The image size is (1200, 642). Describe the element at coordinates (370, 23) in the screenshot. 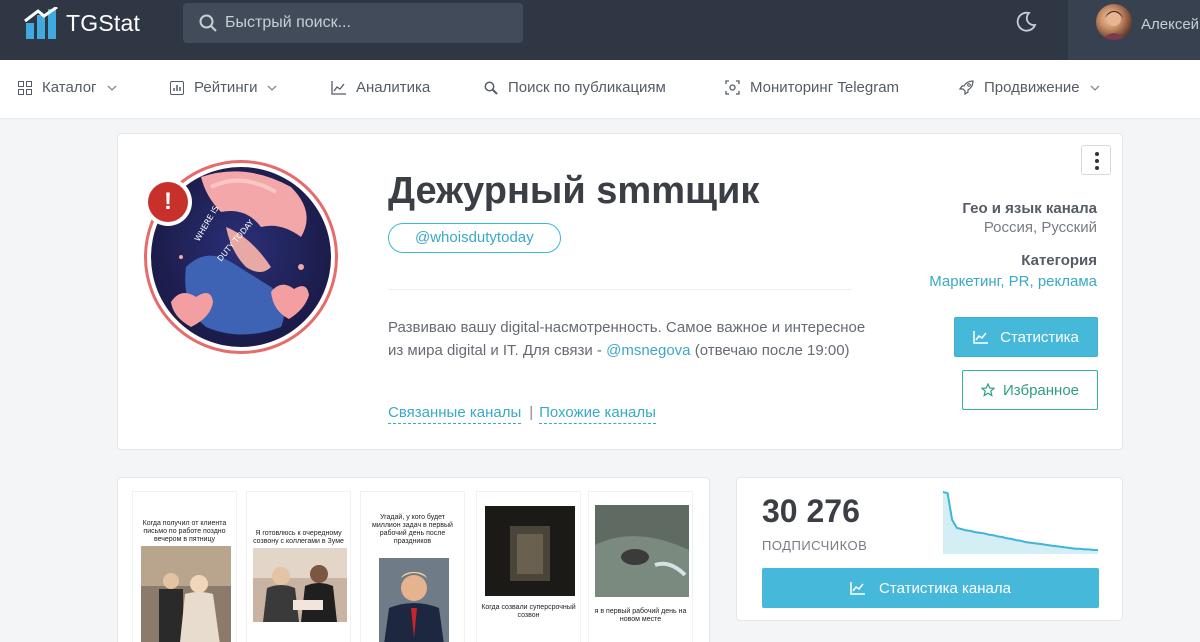

I see `search-input` at that location.